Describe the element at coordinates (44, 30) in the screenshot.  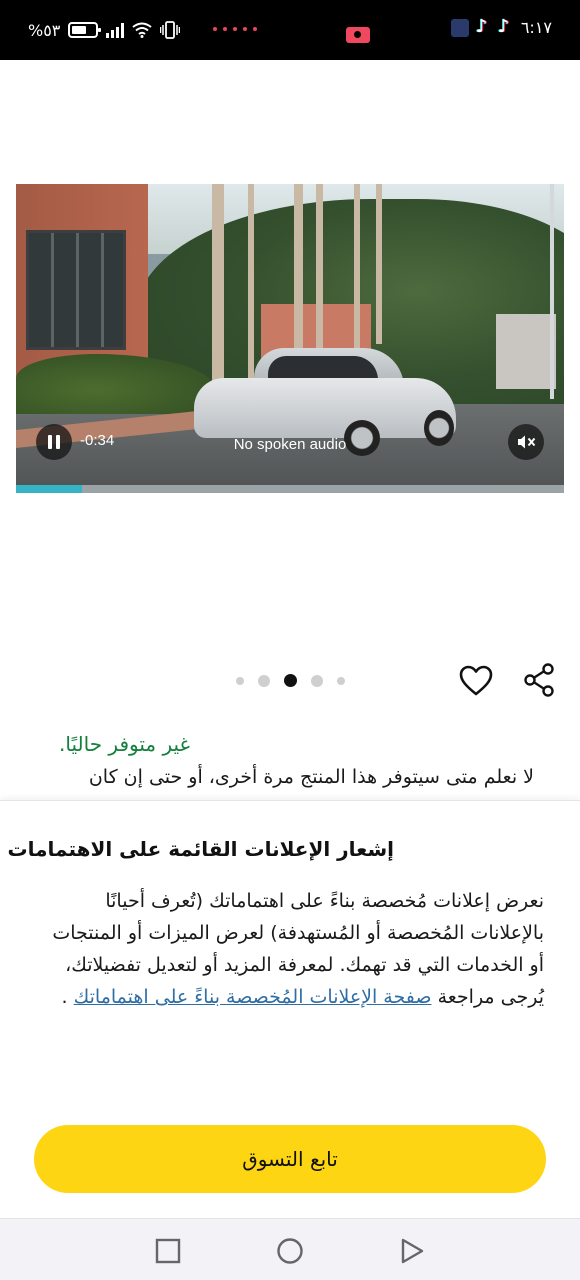
I see `battery-percent: %٥٣` at that location.